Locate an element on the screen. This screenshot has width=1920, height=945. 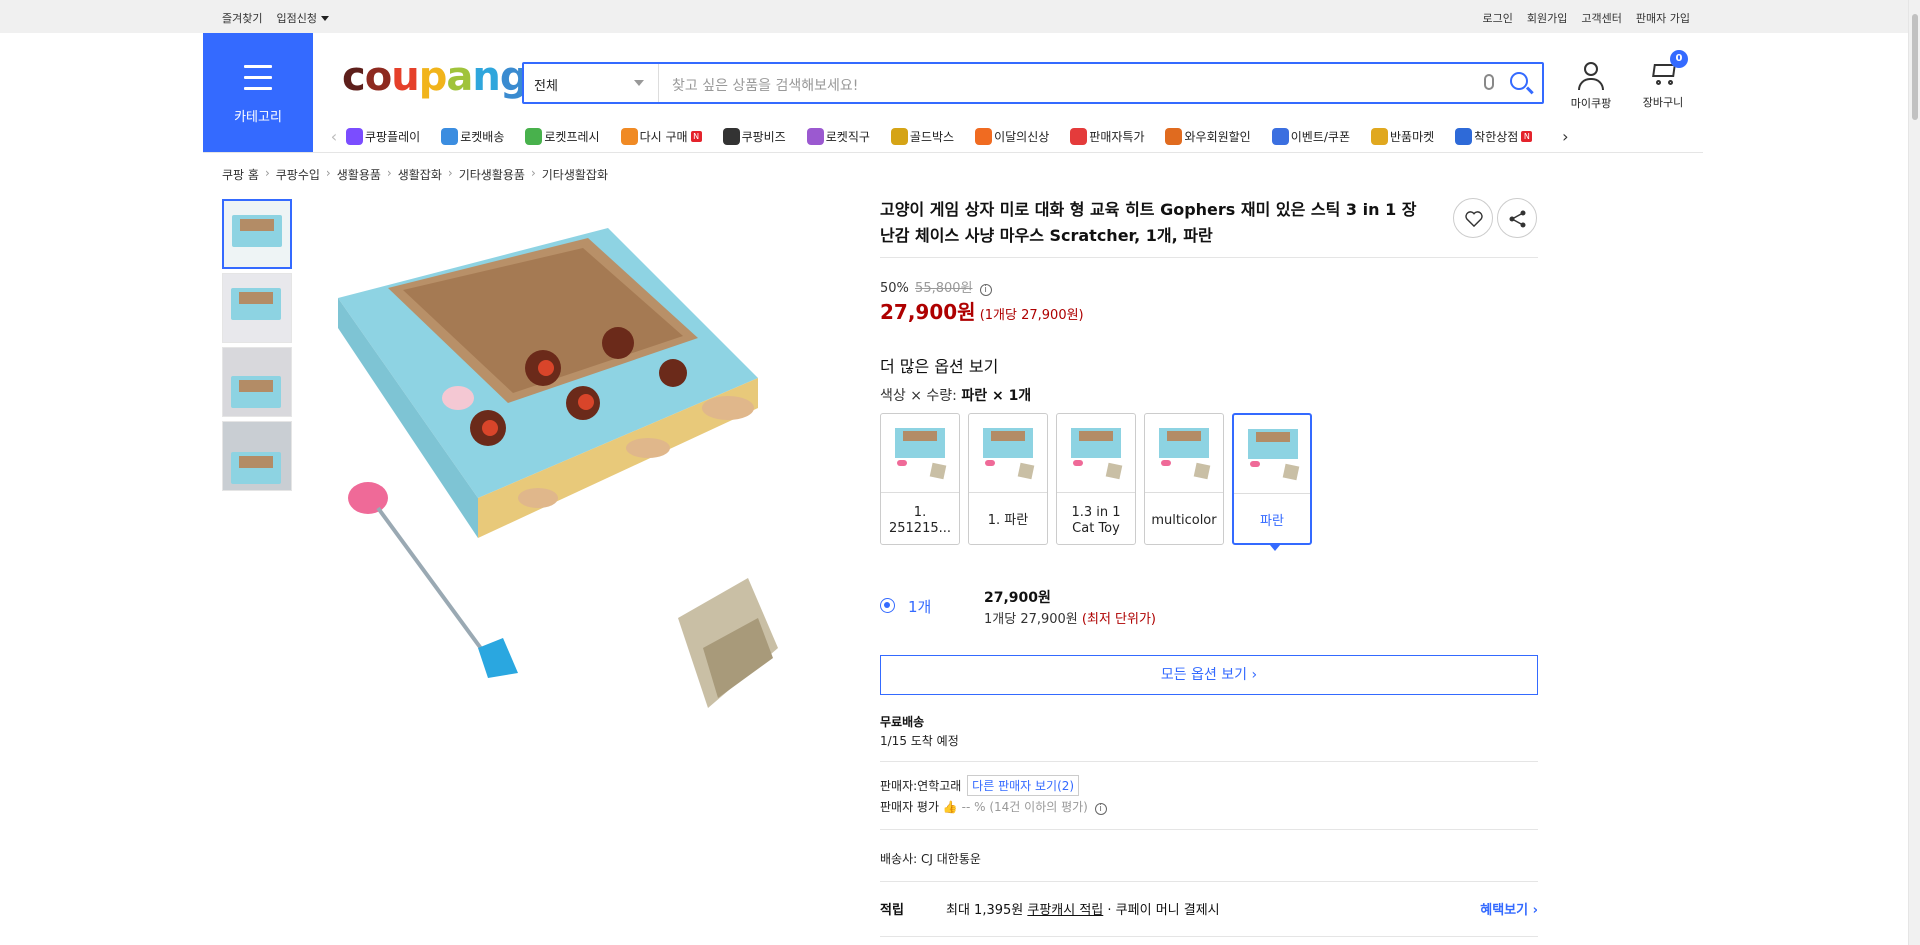
shipping-type: 무료배송 is located at coordinates (902, 722).